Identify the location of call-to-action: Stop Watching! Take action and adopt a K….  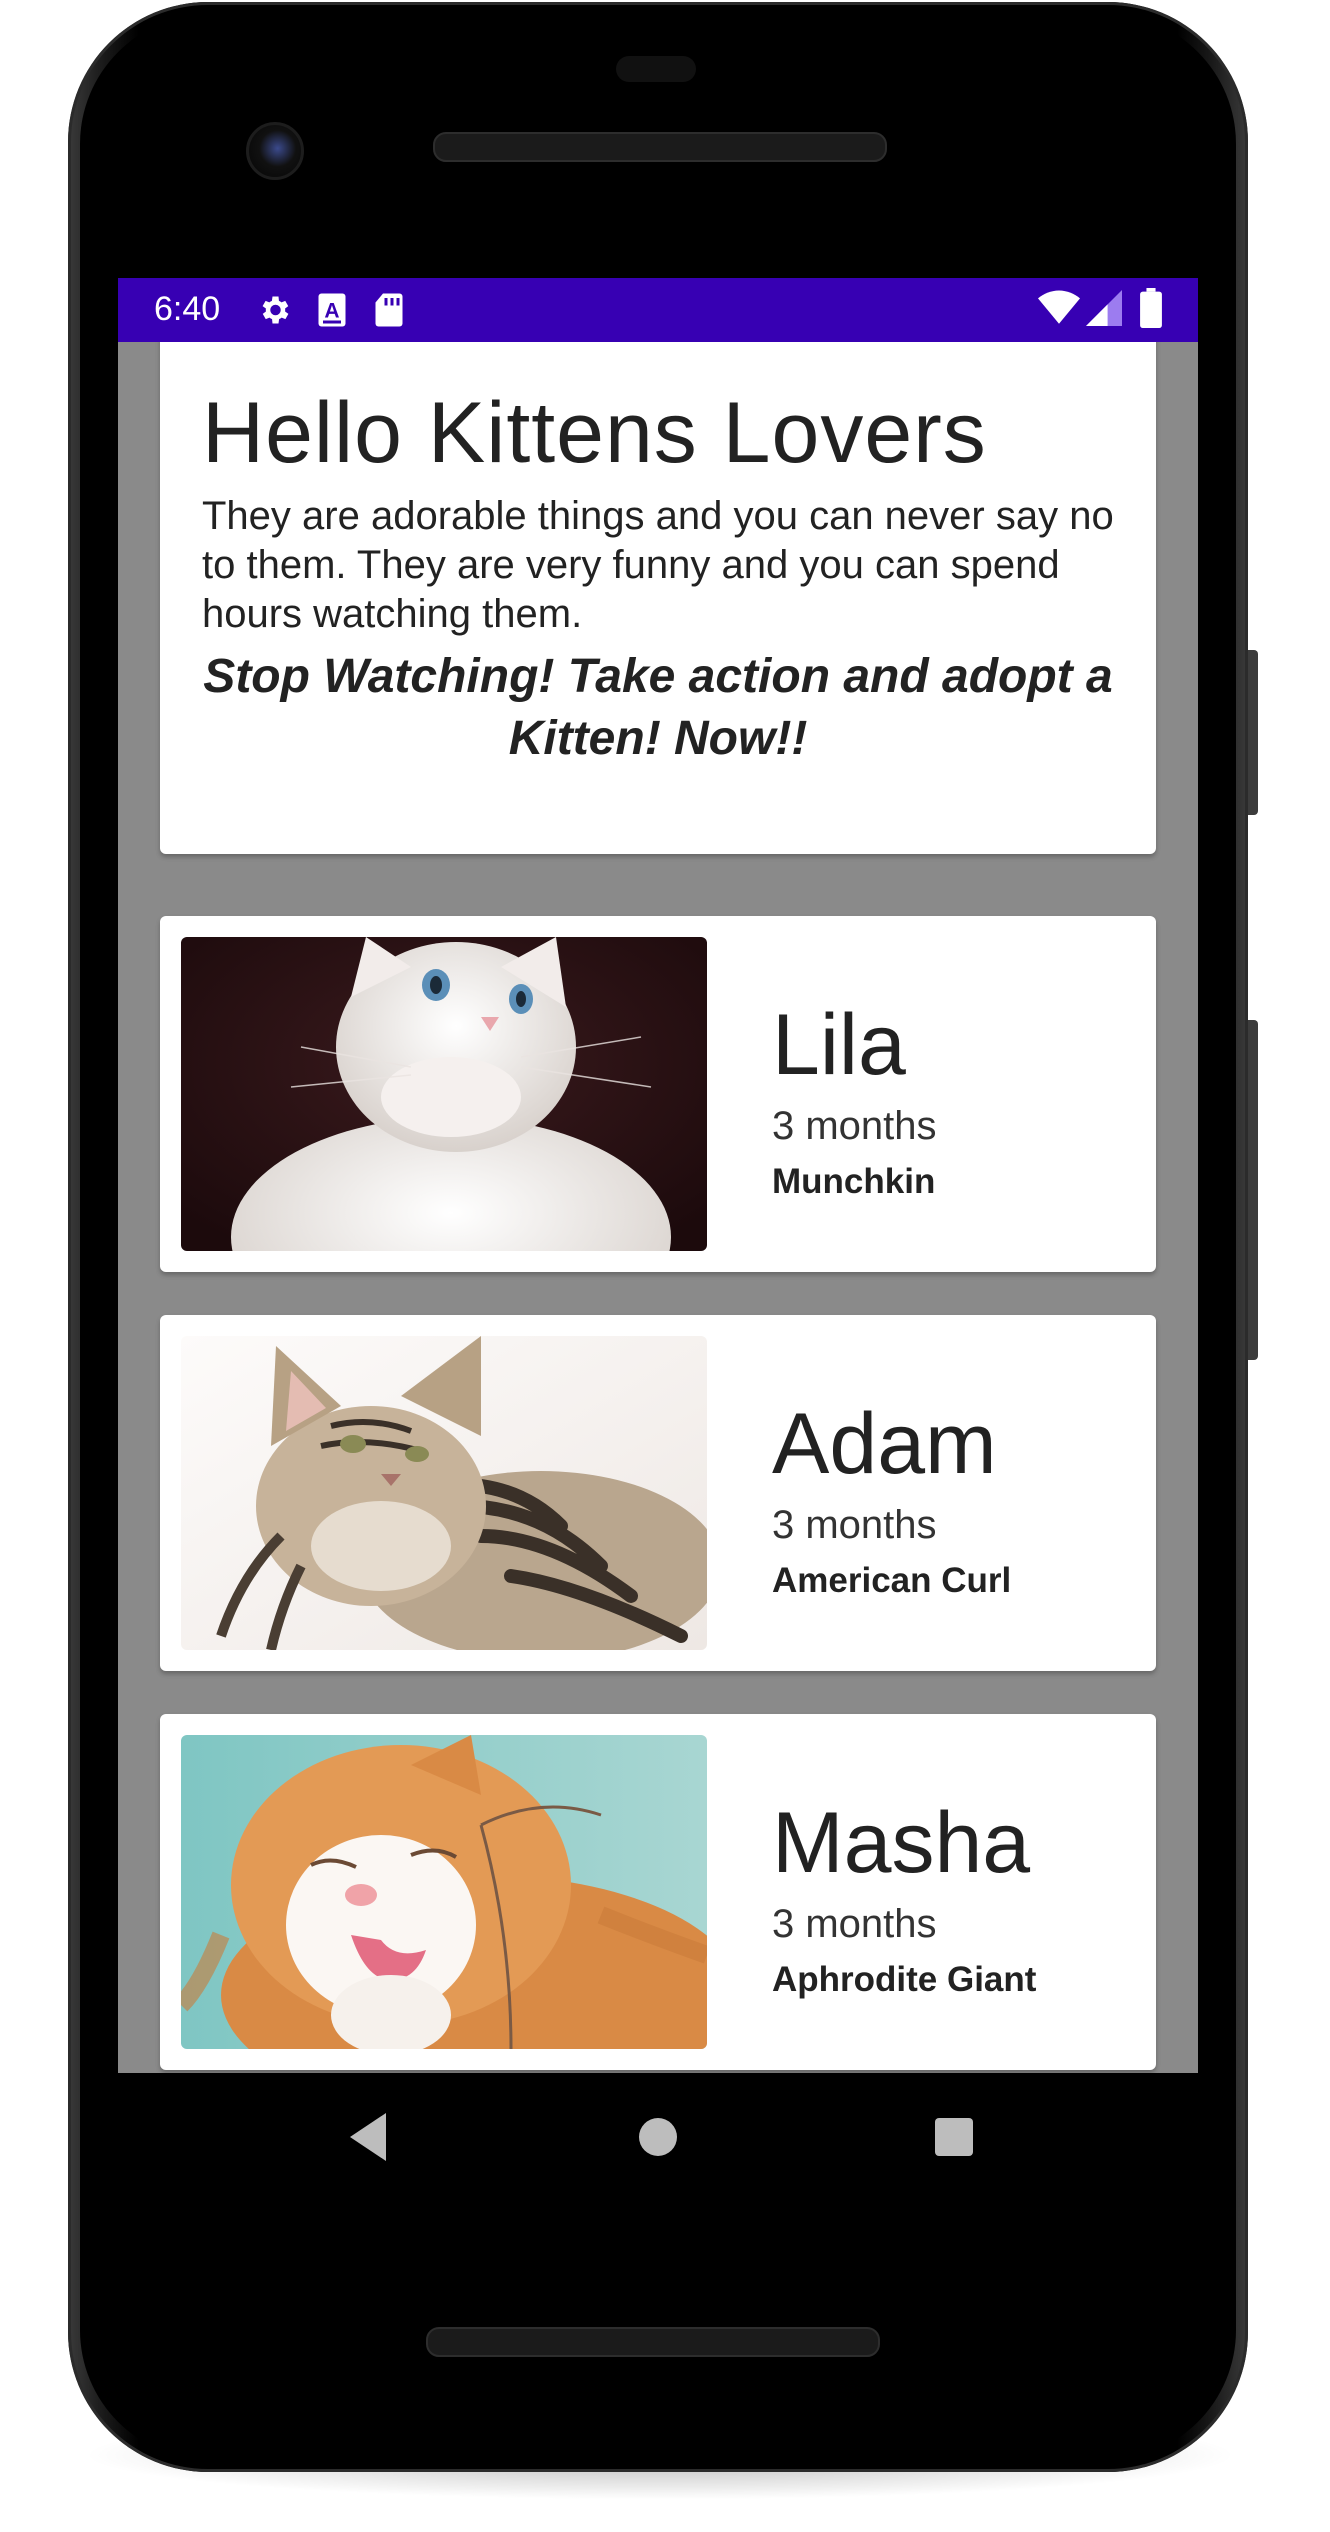
(658, 707).